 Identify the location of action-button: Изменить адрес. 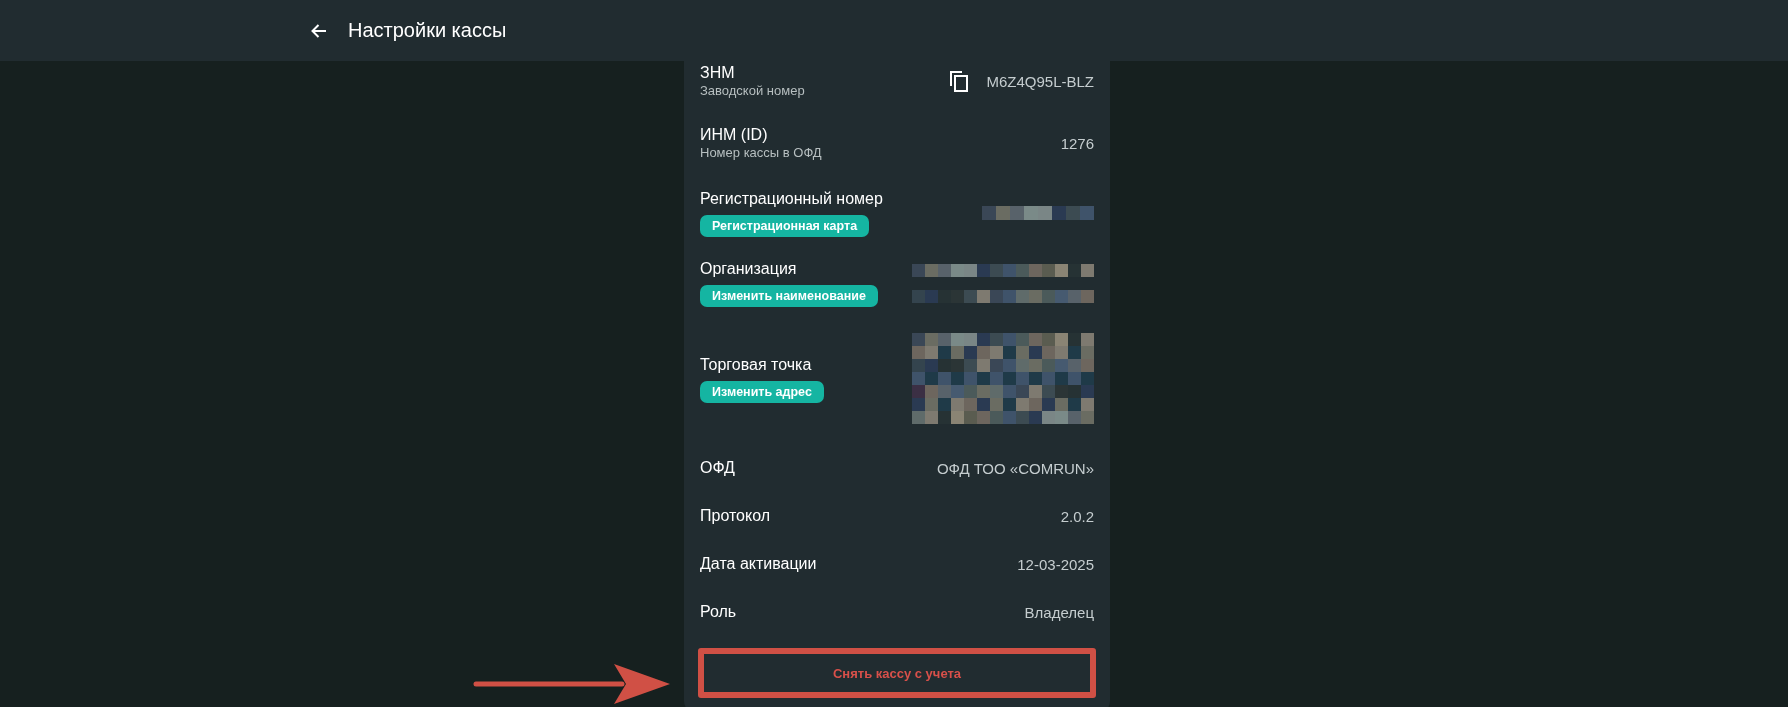
(762, 391).